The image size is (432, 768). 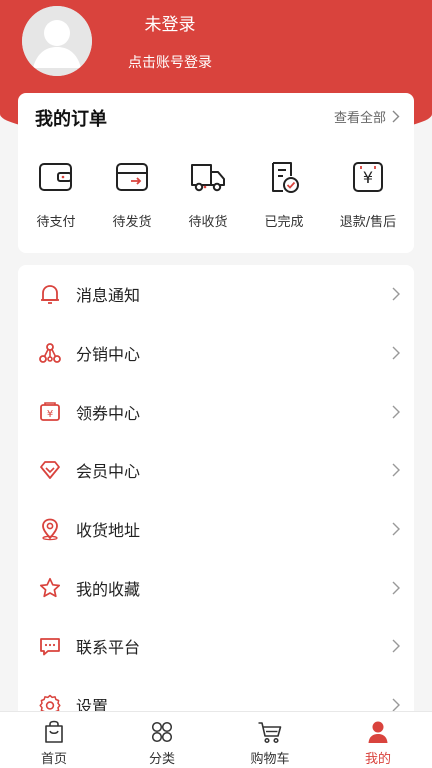 I want to click on order-refund-aftersales: ¥ 退款/售后, so click(x=368, y=197).